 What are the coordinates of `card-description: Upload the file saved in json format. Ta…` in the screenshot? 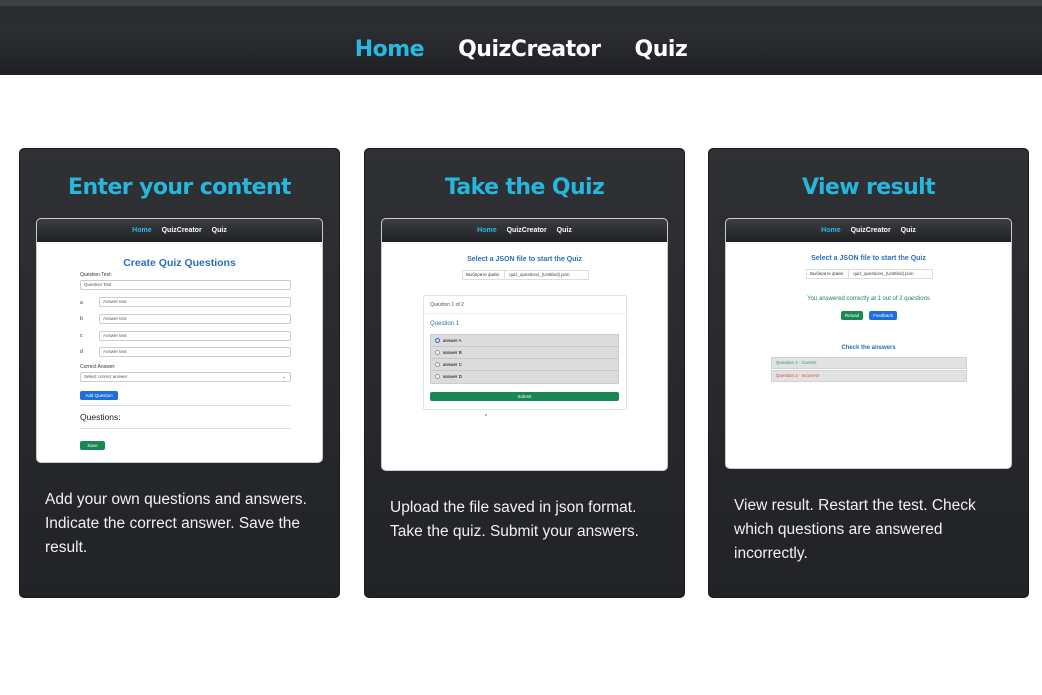 It's located at (514, 519).